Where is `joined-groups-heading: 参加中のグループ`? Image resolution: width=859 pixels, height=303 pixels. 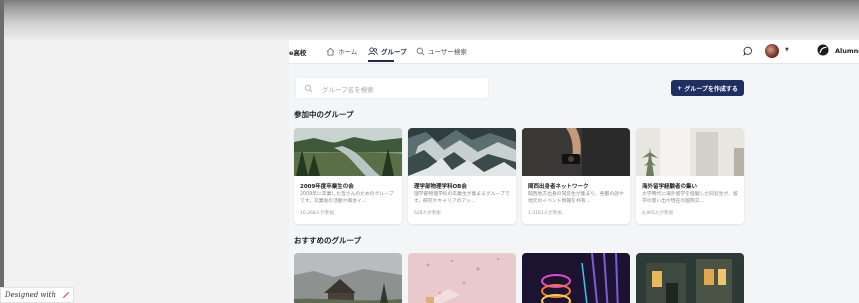
joined-groups-heading: 参加中のグループ is located at coordinates (324, 114).